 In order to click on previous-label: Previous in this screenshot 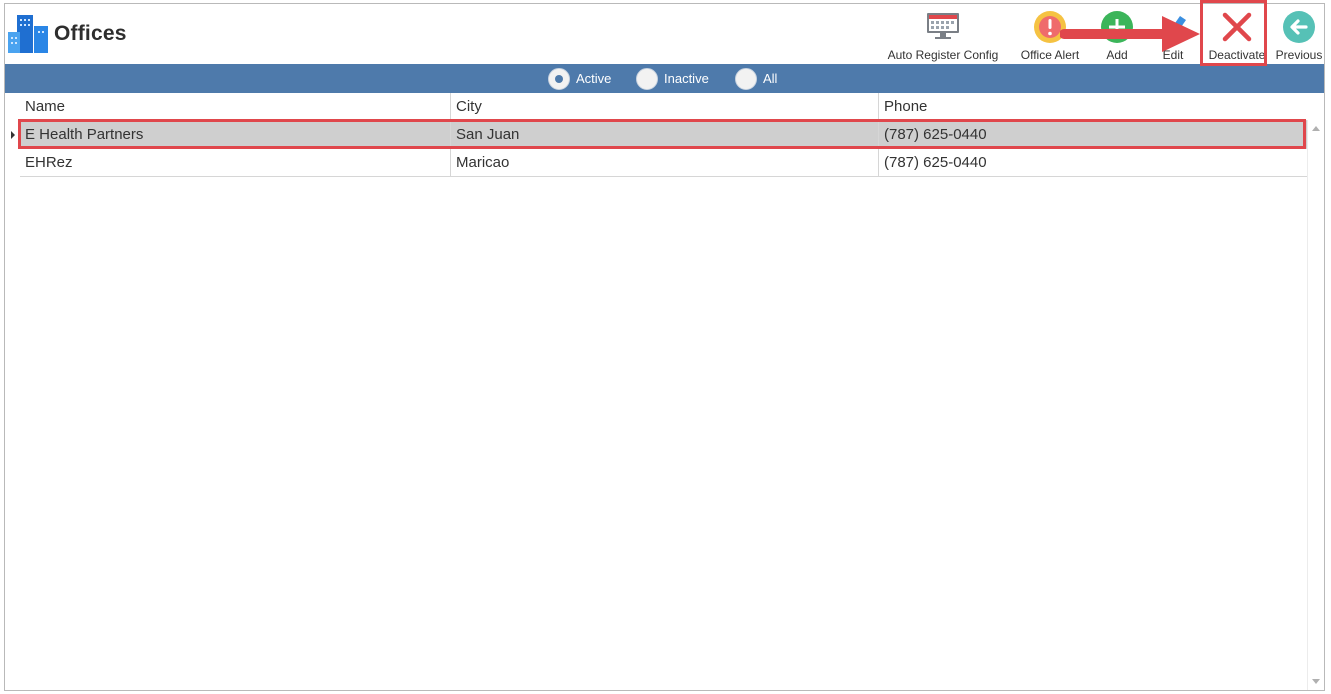, I will do `click(1299, 55)`.